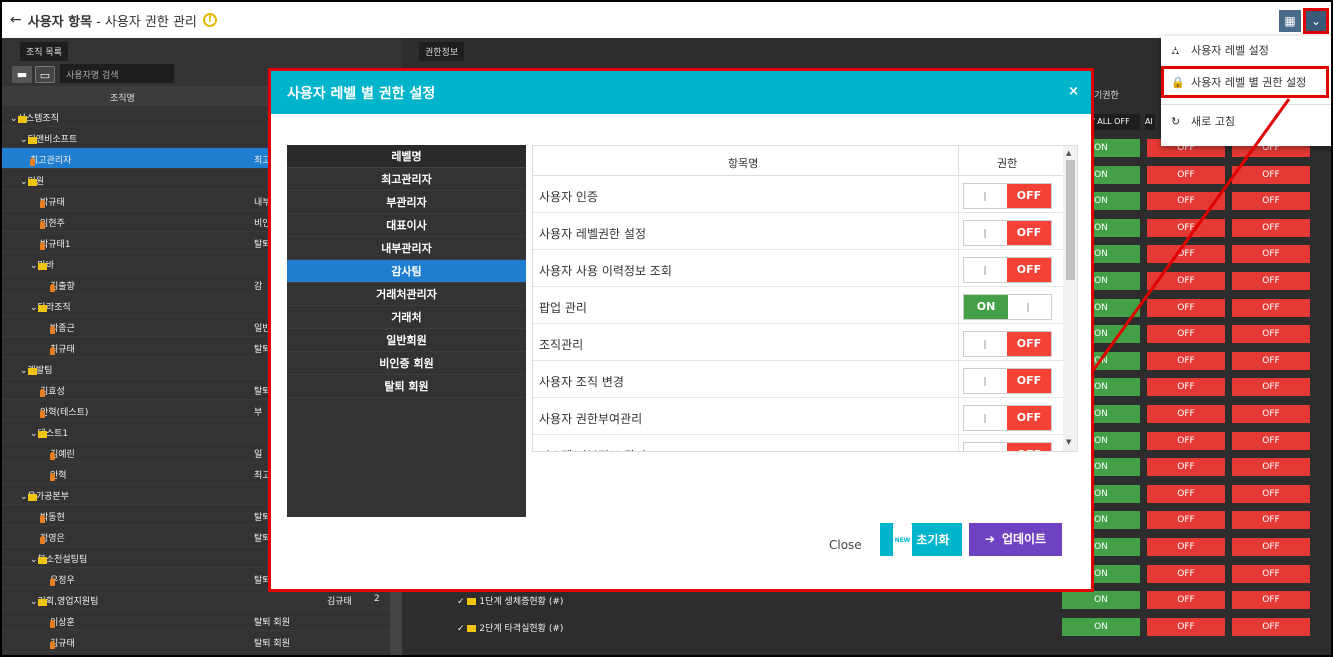  I want to click on permission-name: 사용자 사용 이력정보 조회, so click(605, 271).